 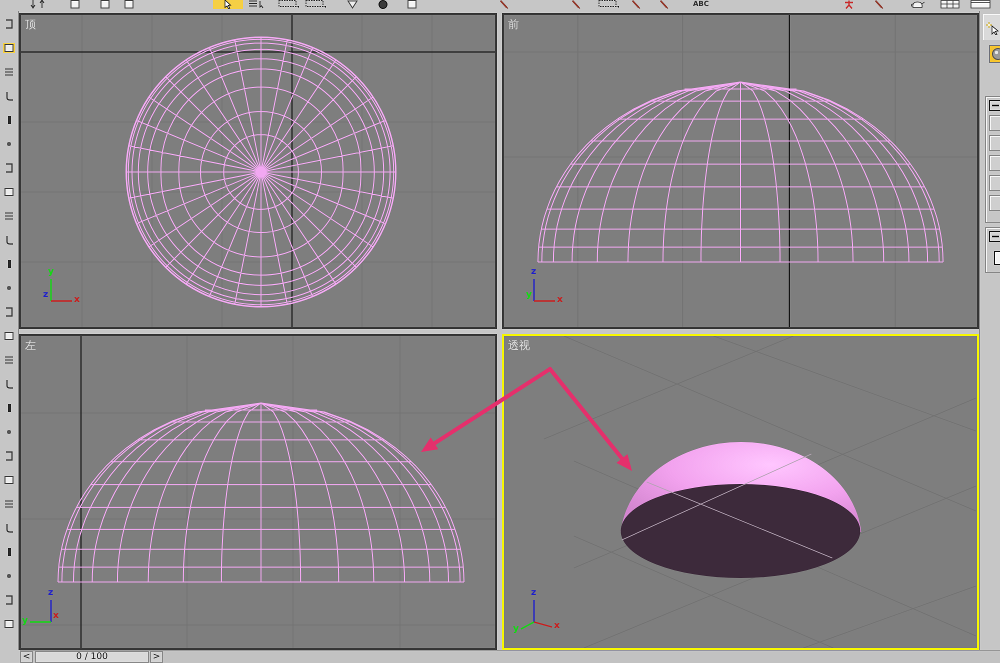 I want to click on time-slider-thumb: 0 / 100, so click(x=92, y=657).